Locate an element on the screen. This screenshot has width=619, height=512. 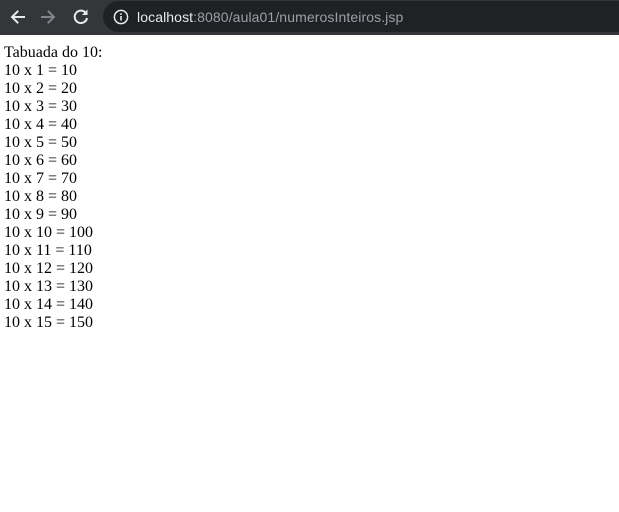
table-row: 10 x 7 = 70 is located at coordinates (41, 178).